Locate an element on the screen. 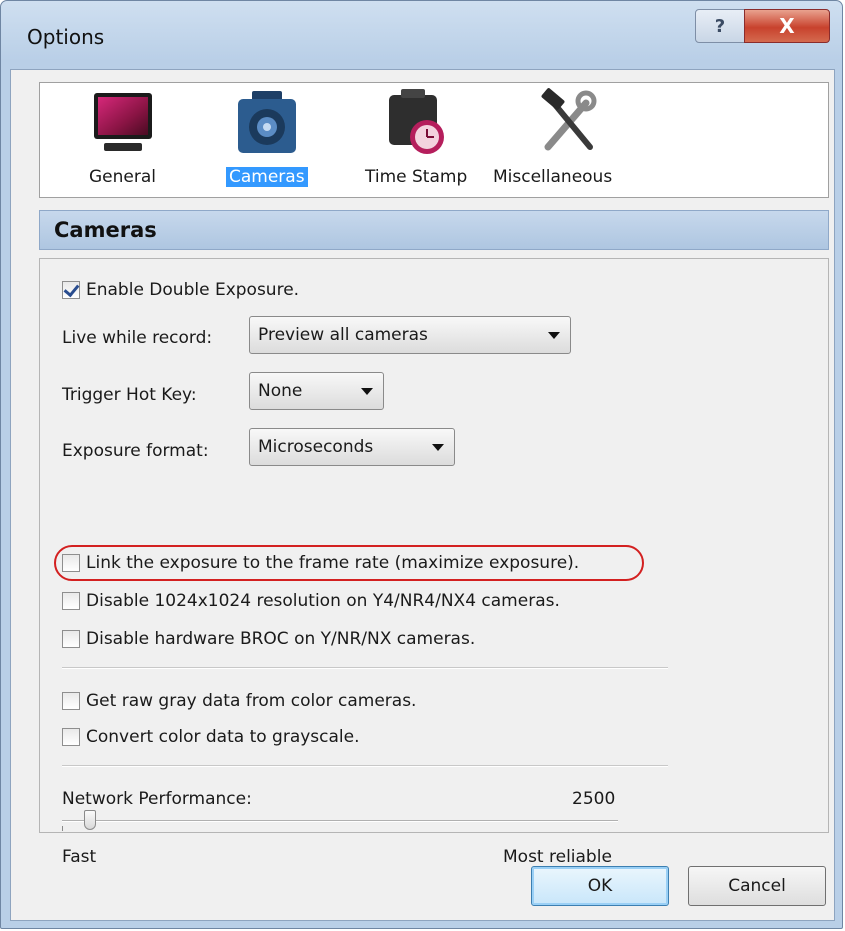 This screenshot has width=845, height=931. live-while-record-select: Preview all cameras is located at coordinates (410, 335).